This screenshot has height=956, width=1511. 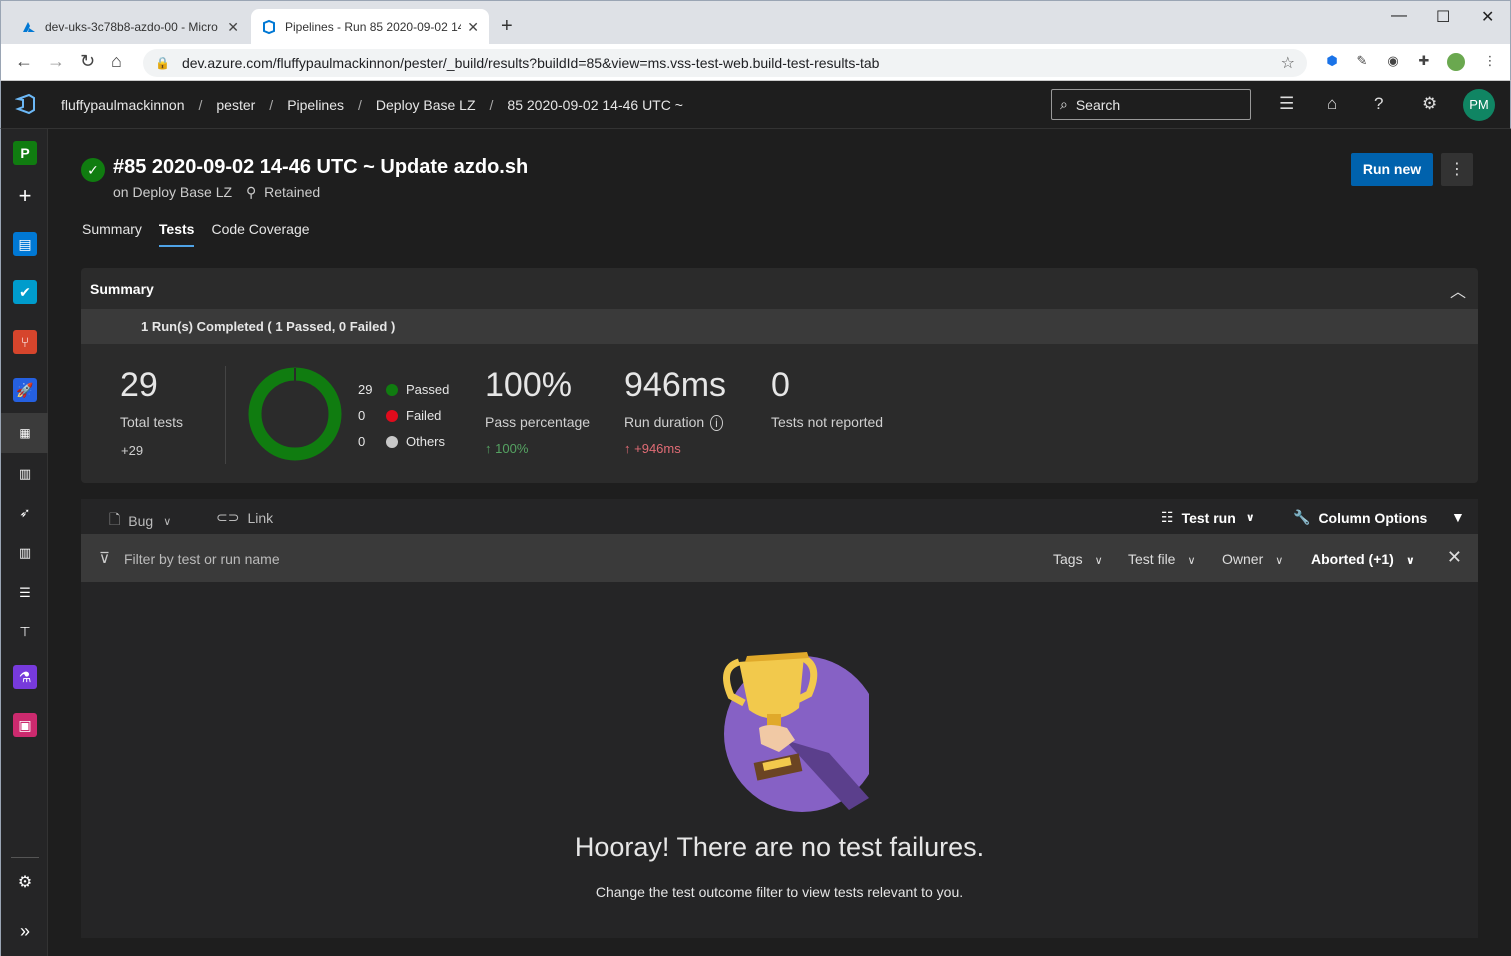 I want to click on owner-label: Owner, so click(x=1243, y=559).